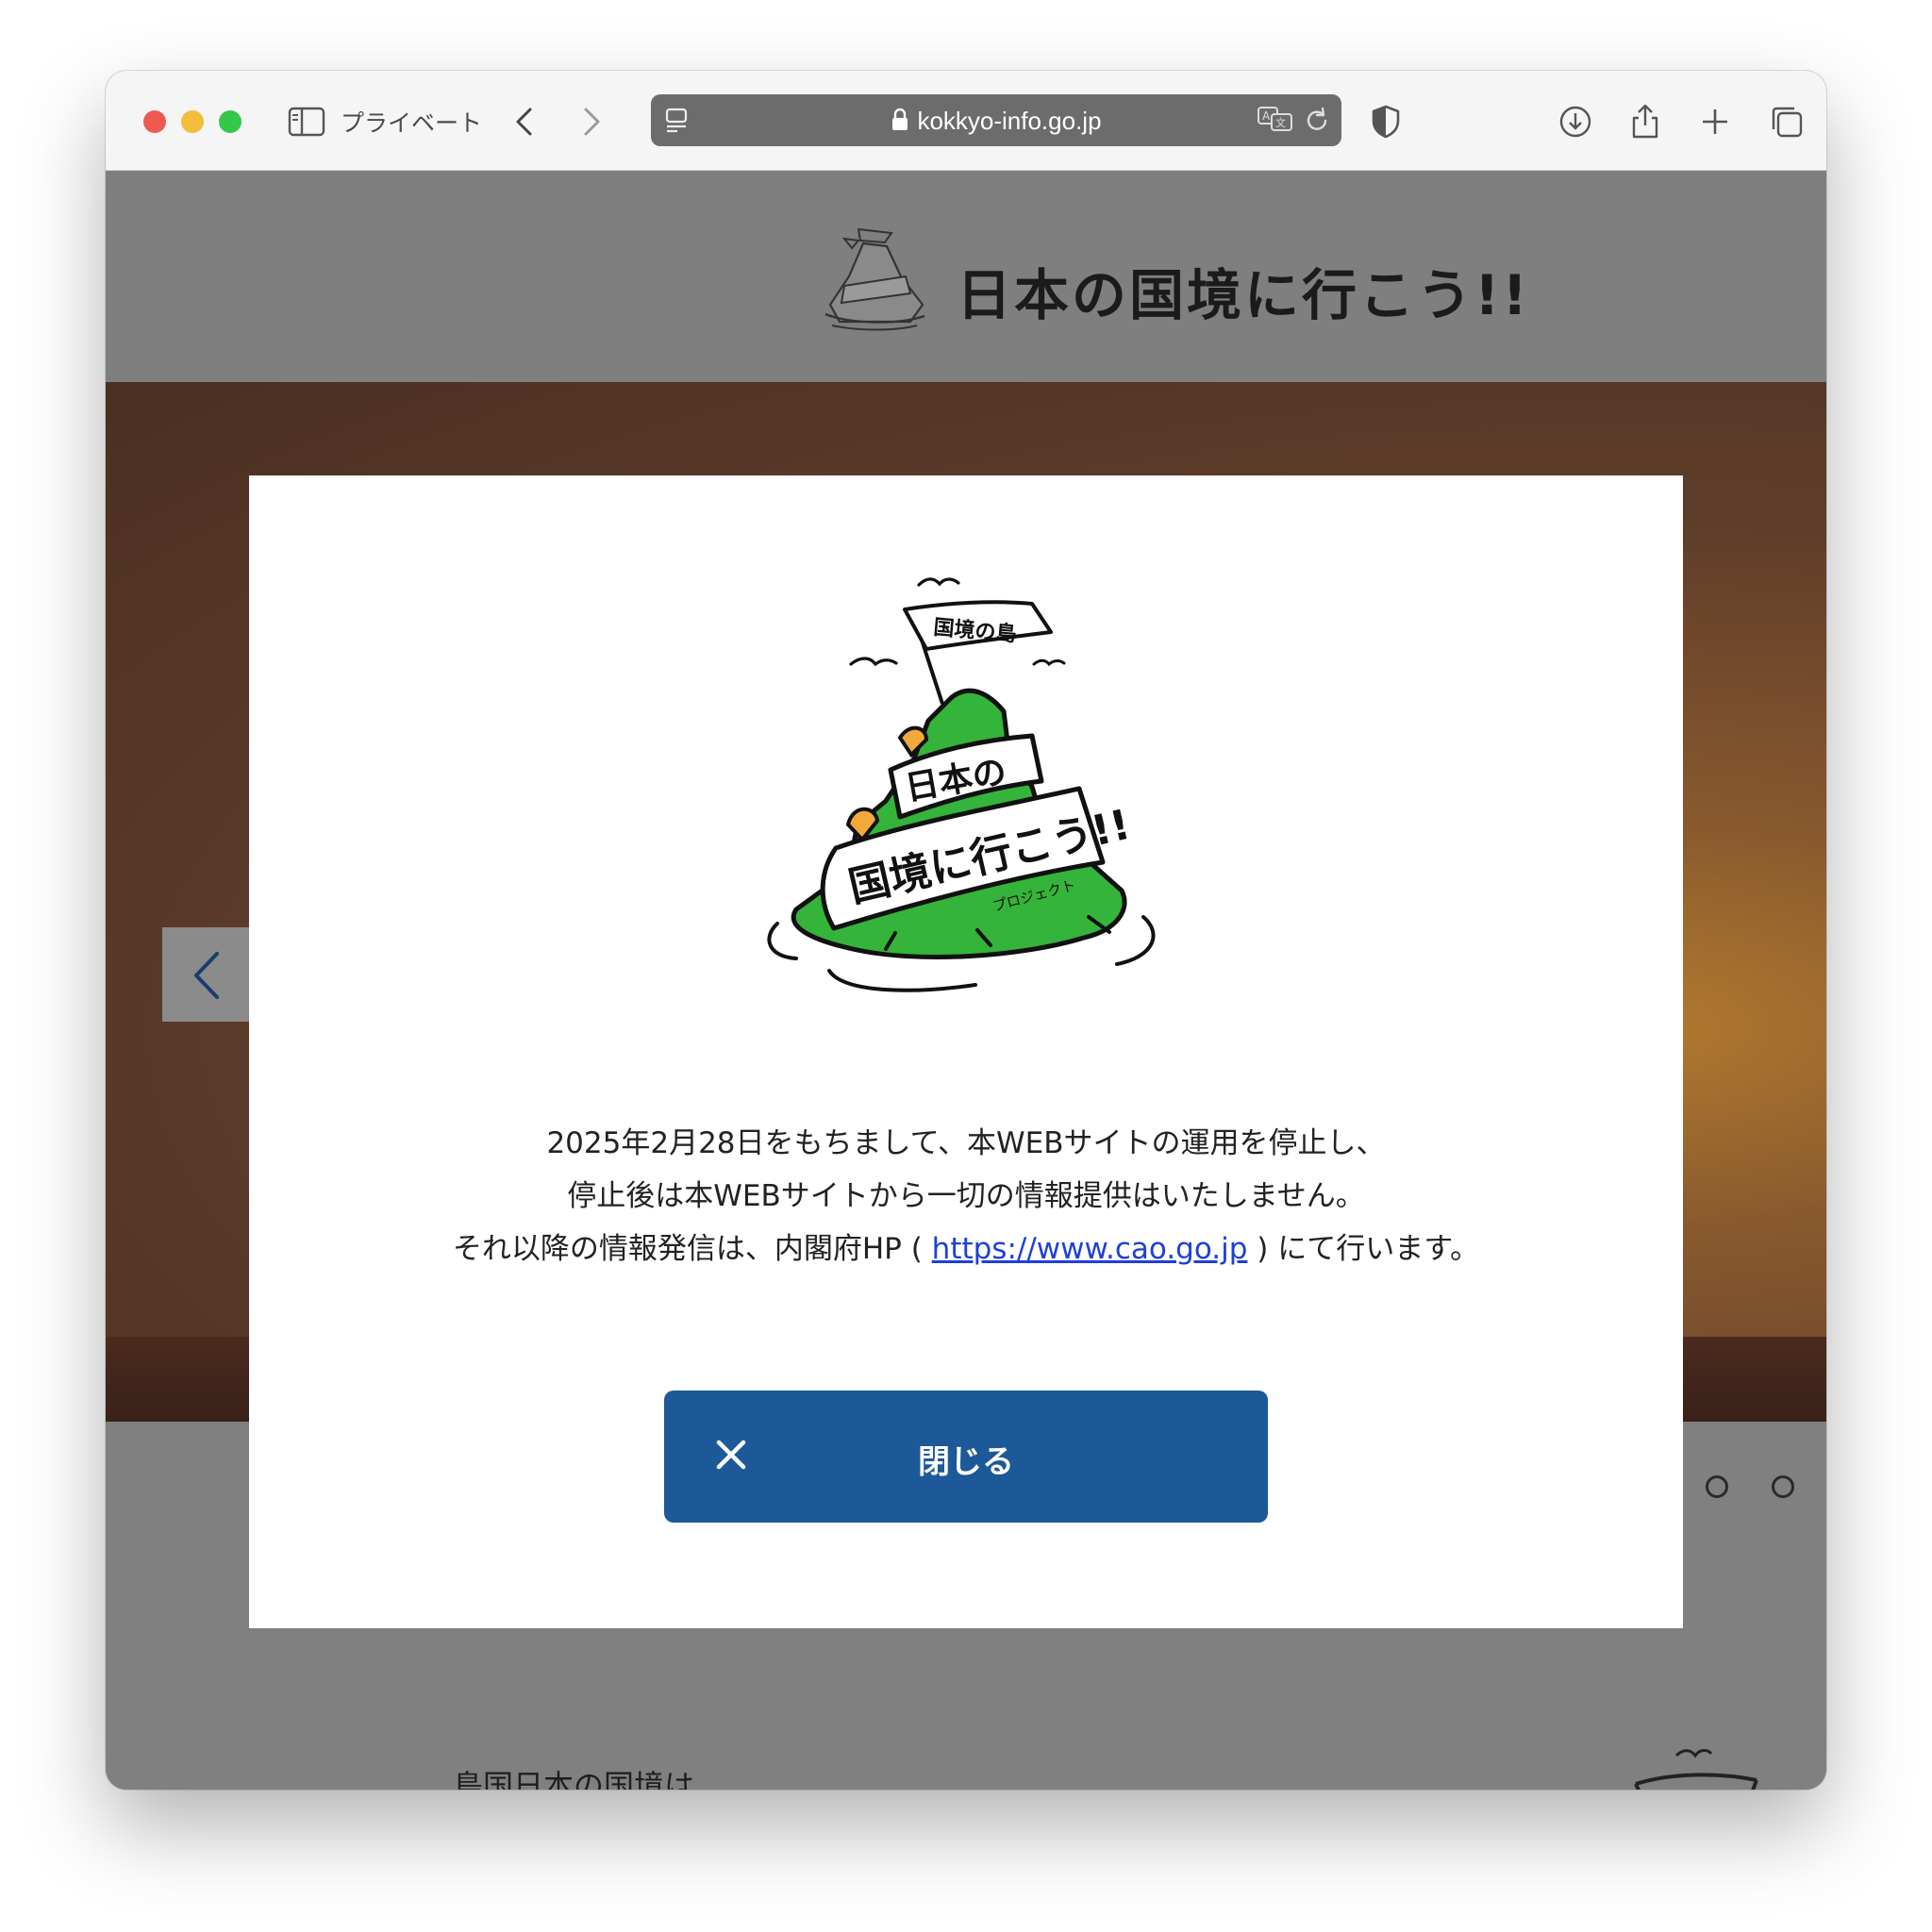 The width and height of the screenshot is (1932, 1932). Describe the element at coordinates (962, 784) in the screenshot. I see `project-logo-icon: 国境の島 日本の 国境に行こう!! プロジェクト` at that location.